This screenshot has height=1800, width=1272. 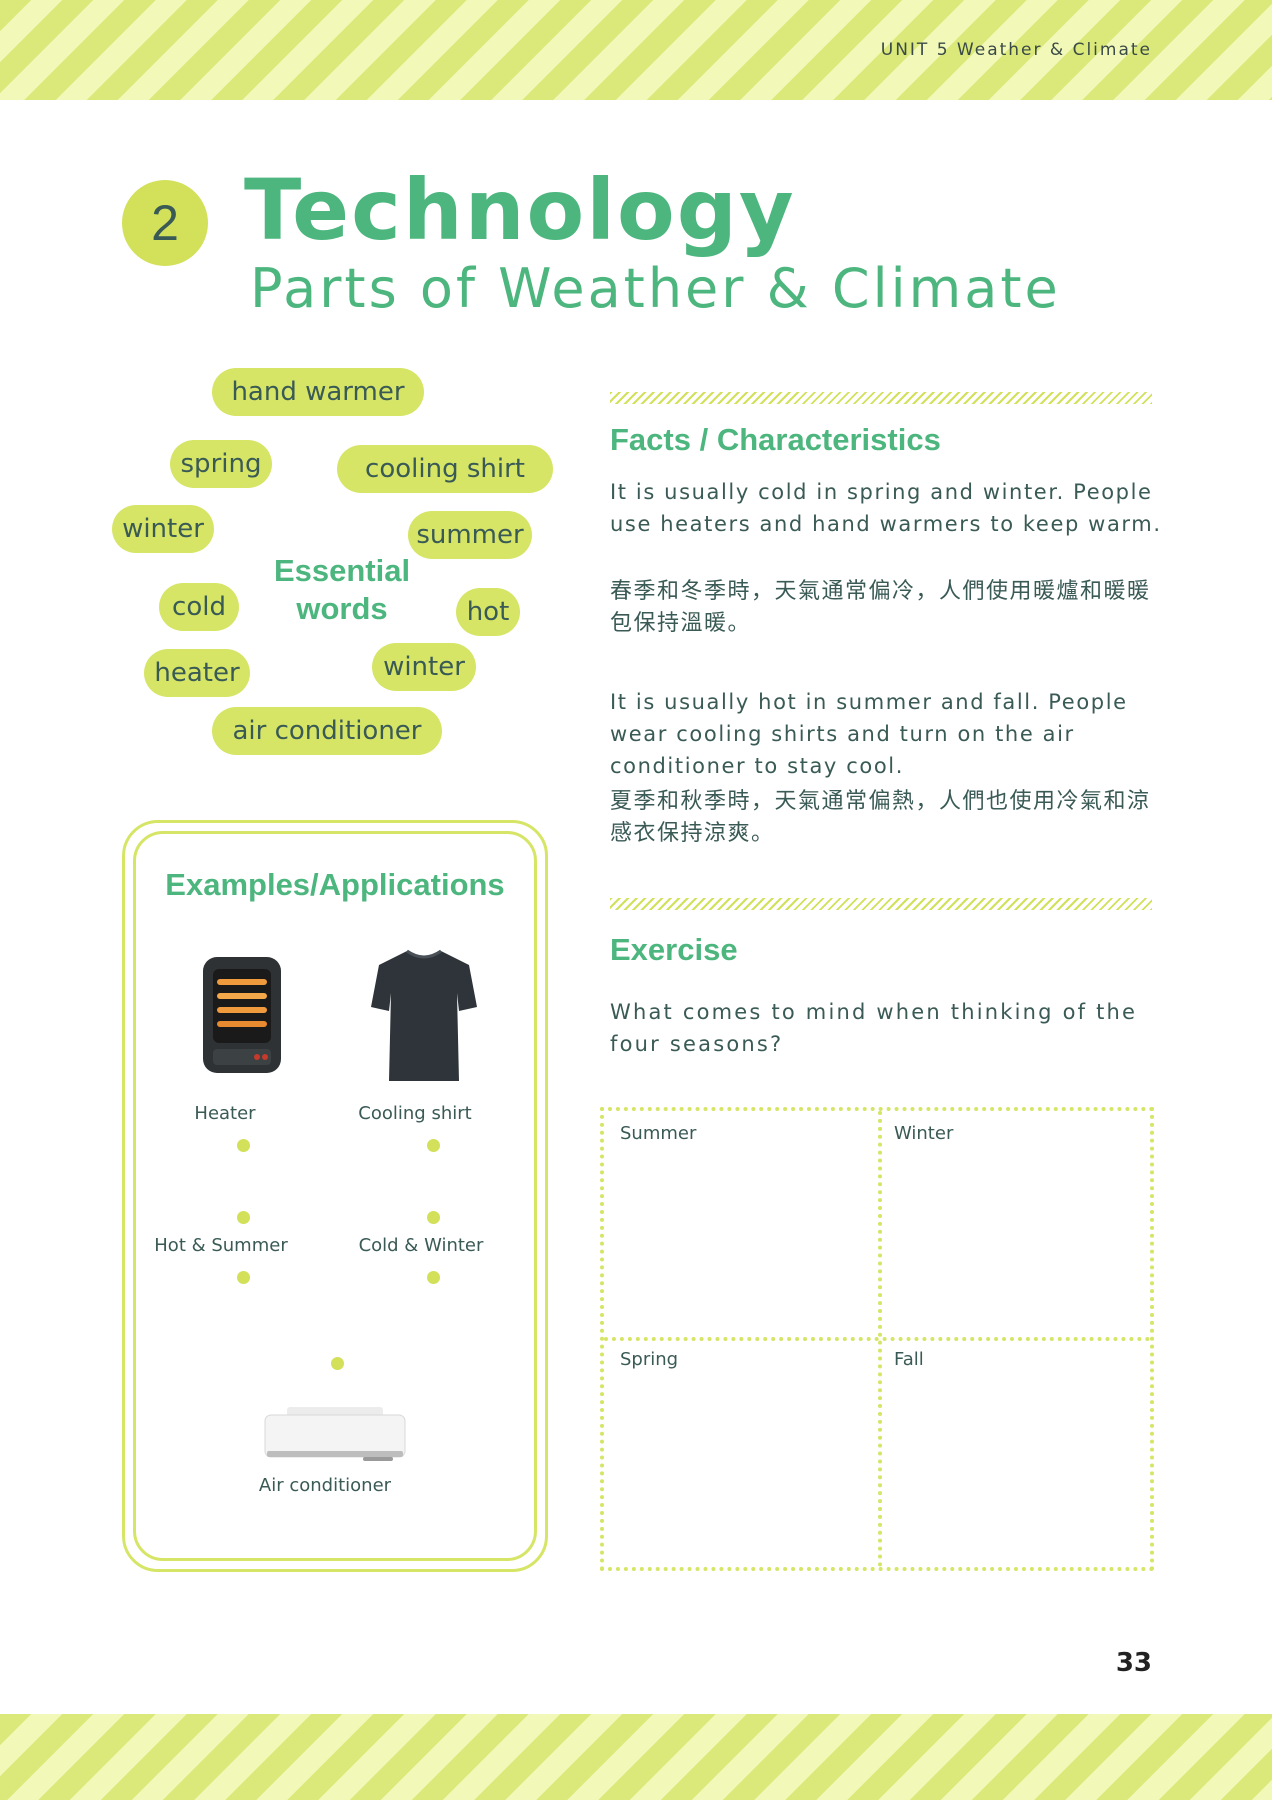 What do you see at coordinates (909, 1359) in the screenshot?
I see `box-label-fall: Fall` at bounding box center [909, 1359].